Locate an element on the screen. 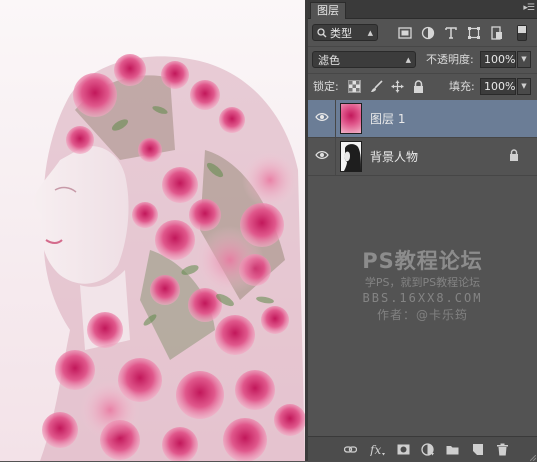 Image resolution: width=537 pixels, height=462 pixels. adjustment-filter-icon is located at coordinates (428, 33).